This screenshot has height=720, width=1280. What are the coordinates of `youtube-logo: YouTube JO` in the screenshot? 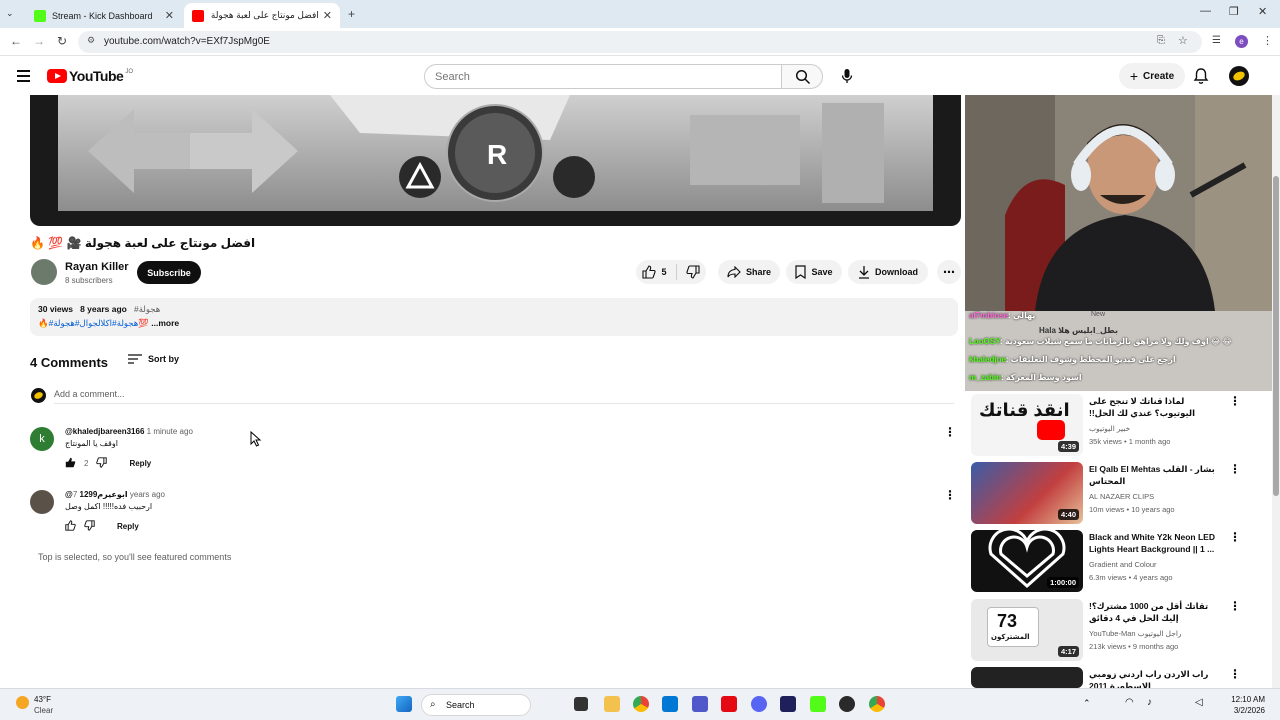 It's located at (90, 76).